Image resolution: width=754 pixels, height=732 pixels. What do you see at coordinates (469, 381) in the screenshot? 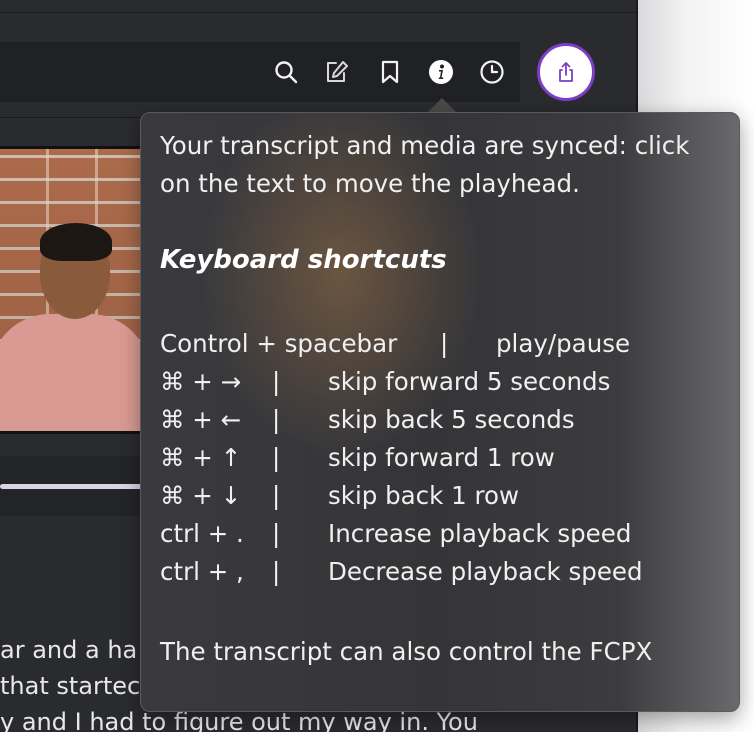
I see `shortcut-action: skip forward 5 seconds` at bounding box center [469, 381].